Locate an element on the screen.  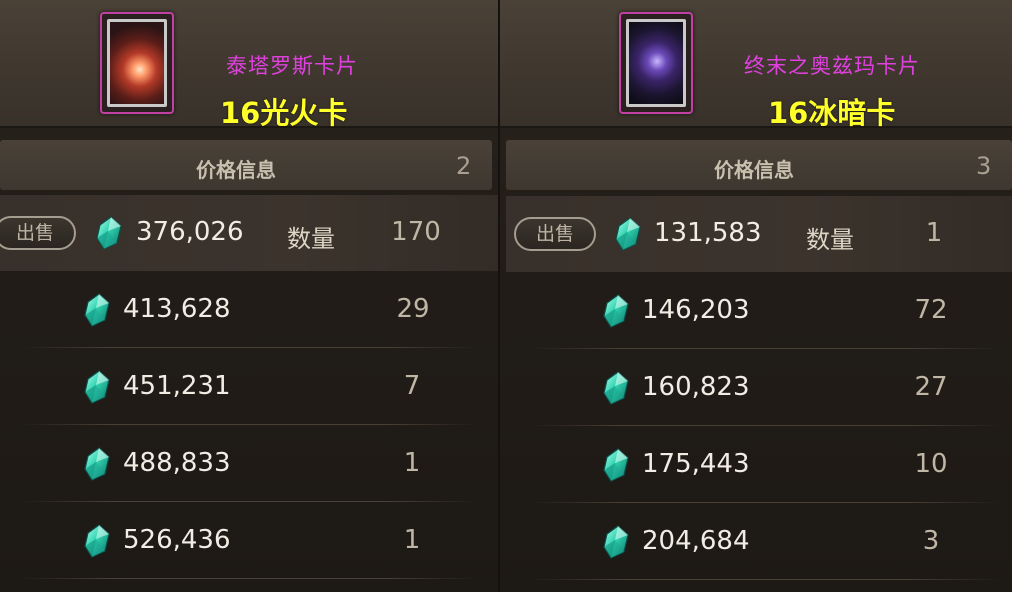
price-value: 526,436 is located at coordinates (177, 540).